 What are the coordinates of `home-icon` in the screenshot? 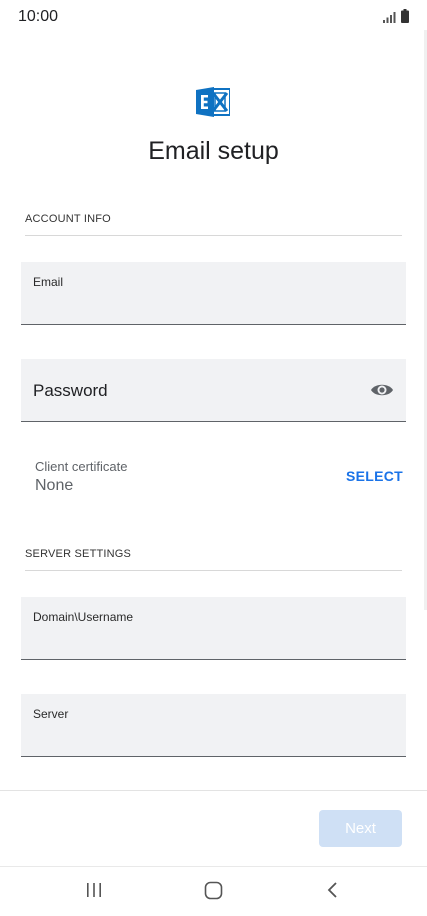 It's located at (213, 890).